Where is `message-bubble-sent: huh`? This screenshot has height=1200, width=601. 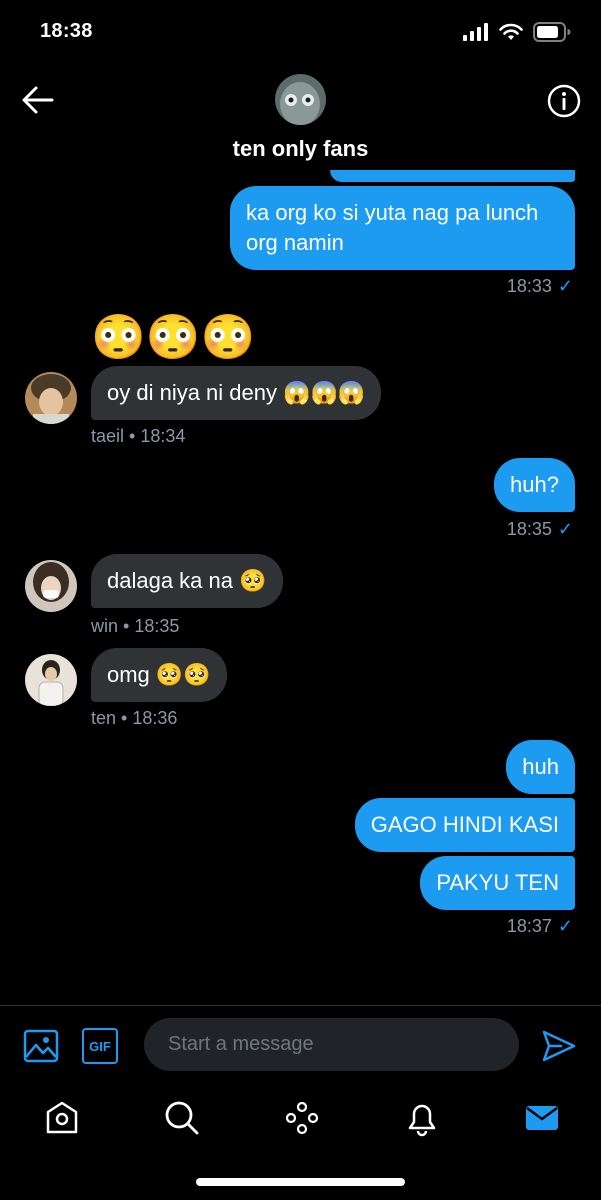
message-bubble-sent: huh is located at coordinates (540, 767).